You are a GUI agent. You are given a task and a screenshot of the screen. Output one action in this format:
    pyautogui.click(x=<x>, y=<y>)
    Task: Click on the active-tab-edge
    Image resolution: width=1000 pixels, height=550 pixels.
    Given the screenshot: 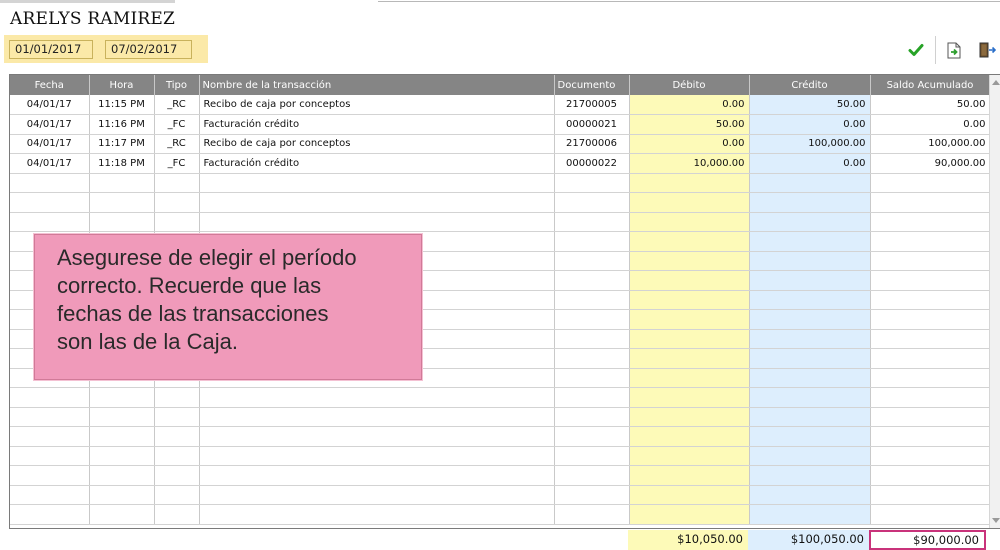 What is the action you would take?
    pyautogui.click(x=87, y=1)
    